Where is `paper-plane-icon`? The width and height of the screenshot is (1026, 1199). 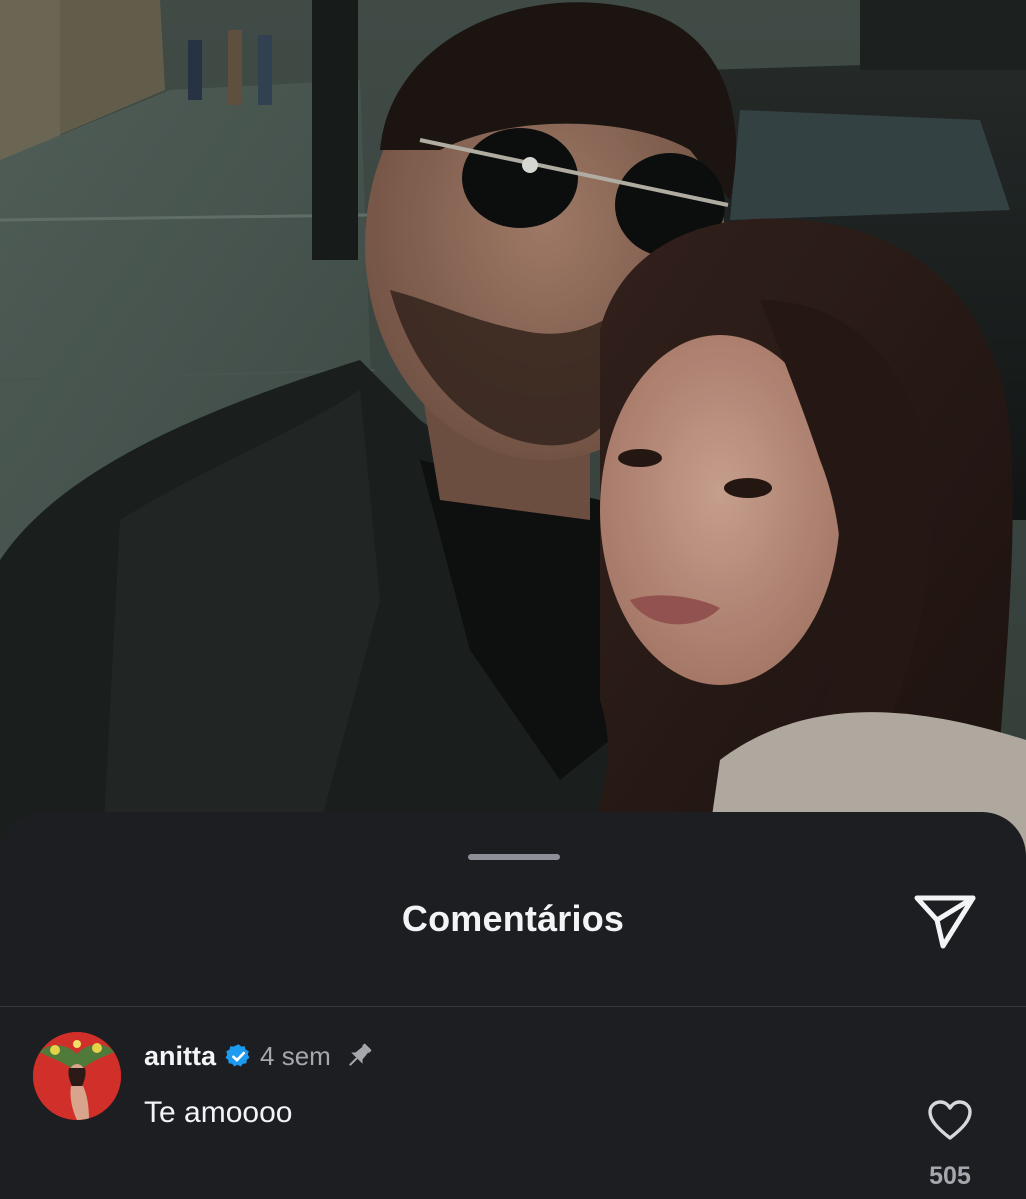 paper-plane-icon is located at coordinates (945, 922).